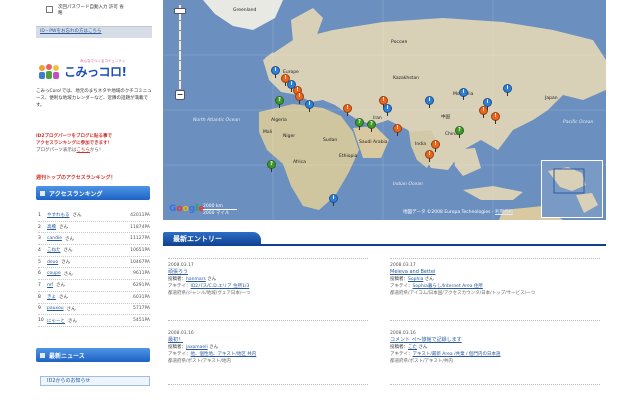  Describe the element at coordinates (186, 209) in the screenshot. I see `google-logo: Google` at that location.